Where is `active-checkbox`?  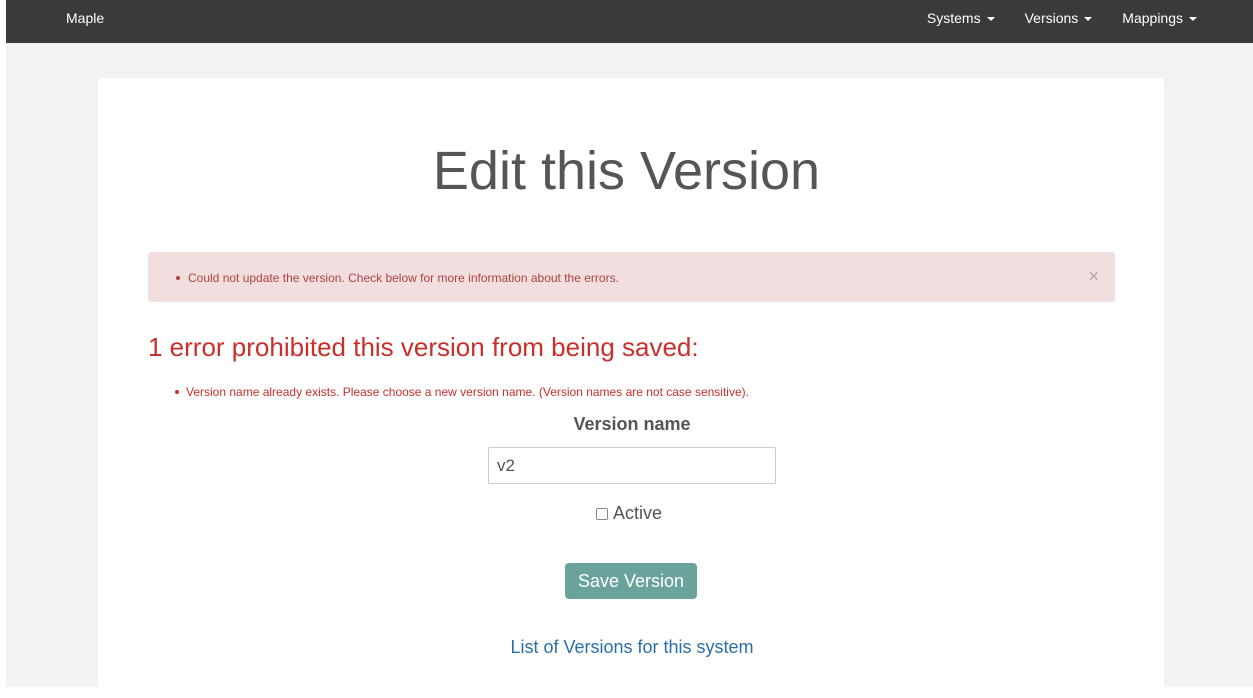
active-checkbox is located at coordinates (602, 513).